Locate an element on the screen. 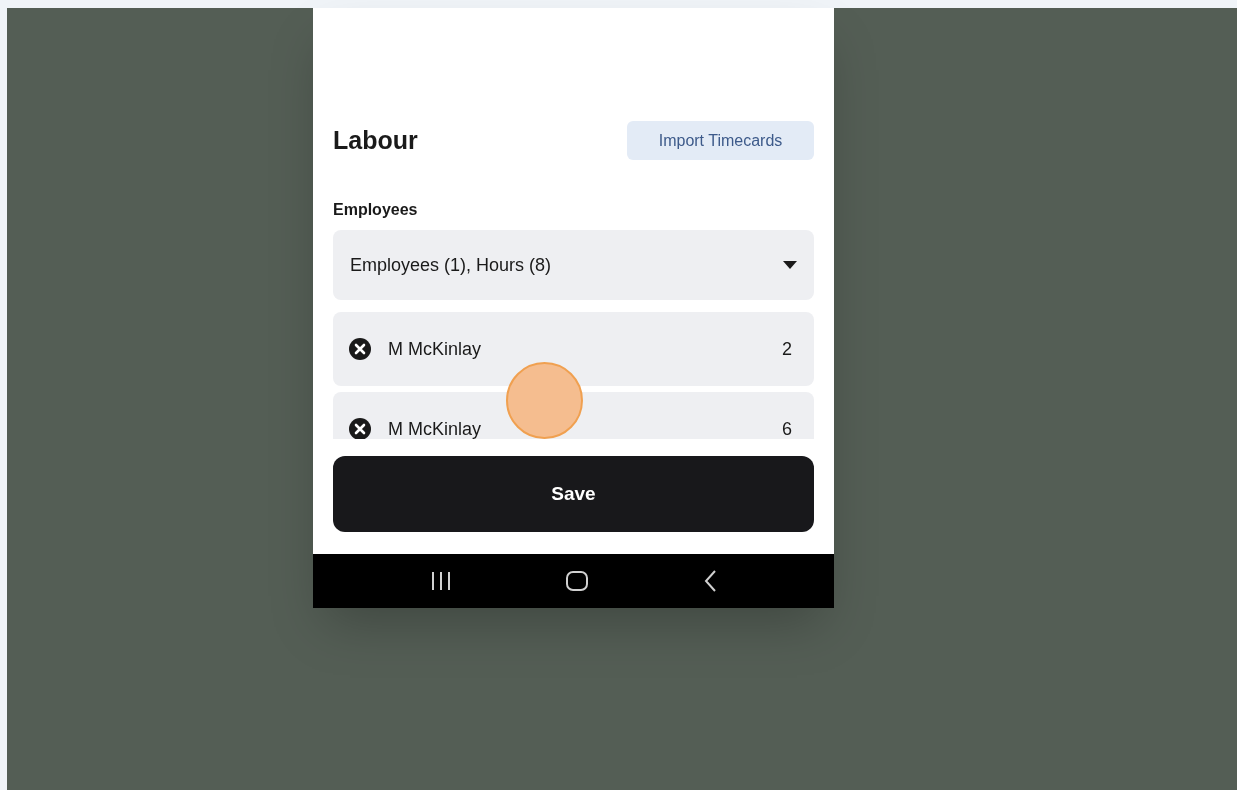 The image size is (1237, 790). employee-hours: 6 is located at coordinates (787, 428).